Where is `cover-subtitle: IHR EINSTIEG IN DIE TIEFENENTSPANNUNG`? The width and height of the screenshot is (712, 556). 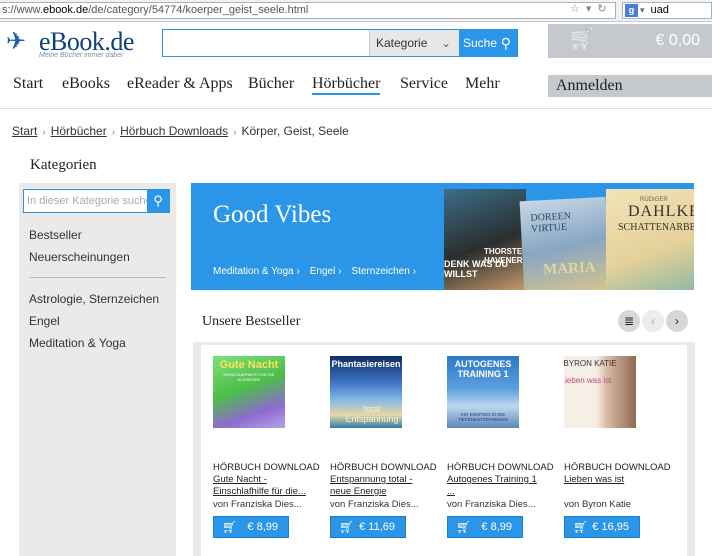
cover-subtitle: IHR EINSTIEG IN DIE TIEFENENTSPANNUNG is located at coordinates (483, 417).